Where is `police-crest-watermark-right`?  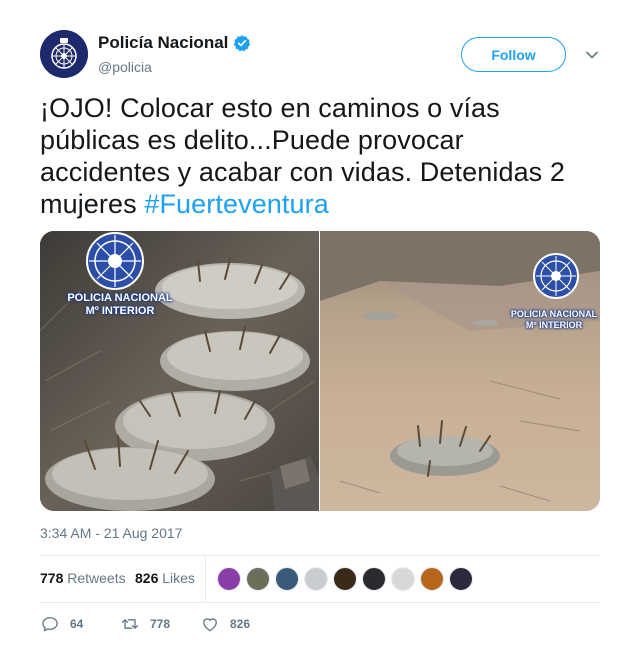 police-crest-watermark-right is located at coordinates (556, 276).